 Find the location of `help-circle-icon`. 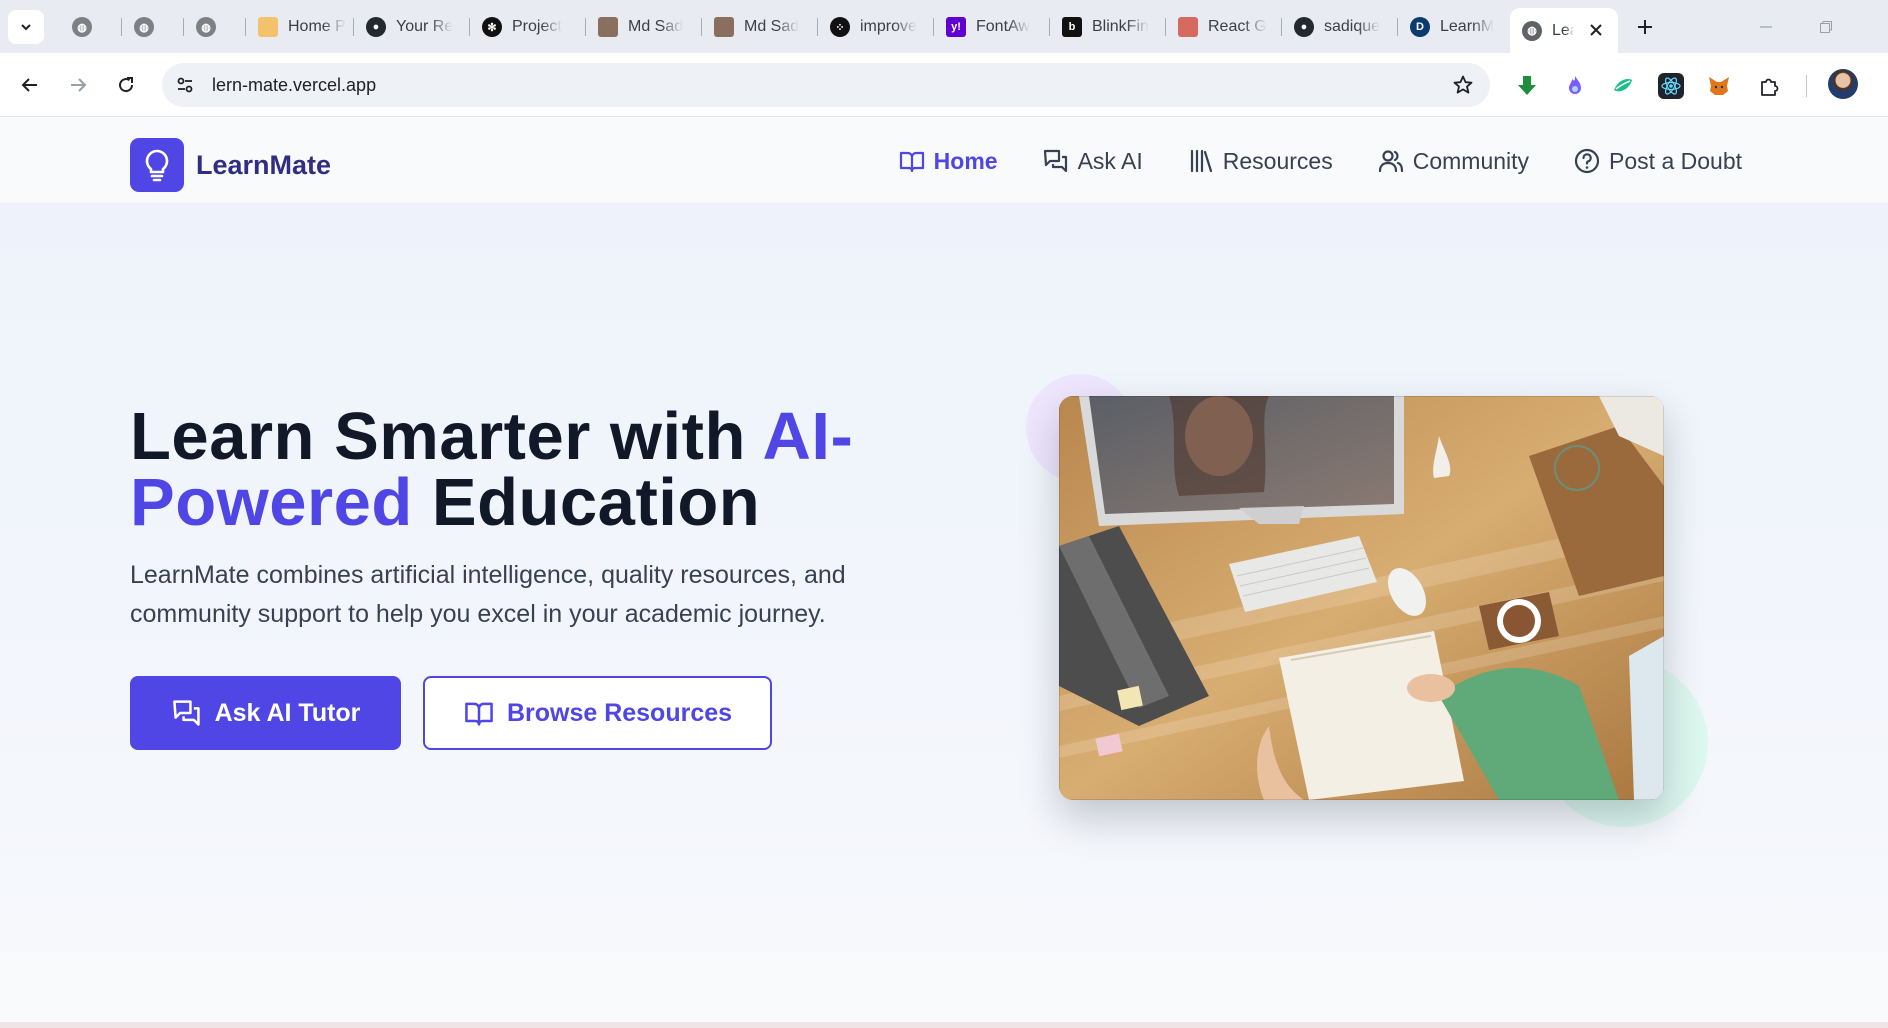

help-circle-icon is located at coordinates (1587, 161).